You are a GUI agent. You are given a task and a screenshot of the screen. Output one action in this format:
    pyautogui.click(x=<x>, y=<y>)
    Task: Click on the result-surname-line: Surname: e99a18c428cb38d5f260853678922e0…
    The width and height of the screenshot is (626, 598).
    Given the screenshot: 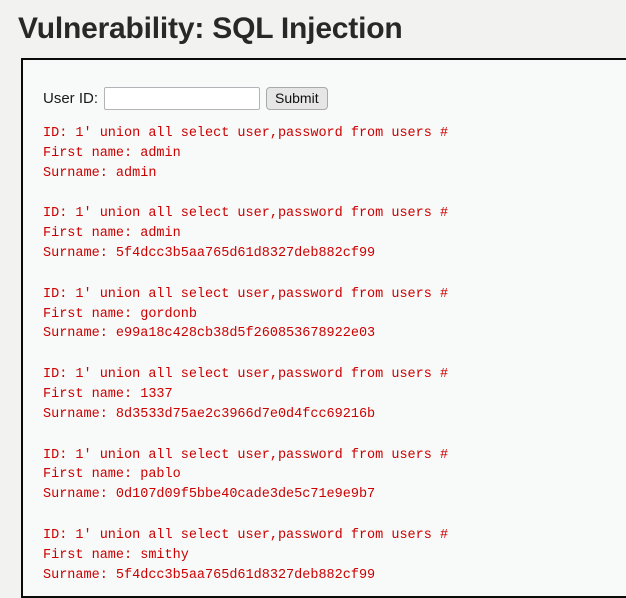 What is the action you would take?
    pyautogui.click(x=209, y=334)
    